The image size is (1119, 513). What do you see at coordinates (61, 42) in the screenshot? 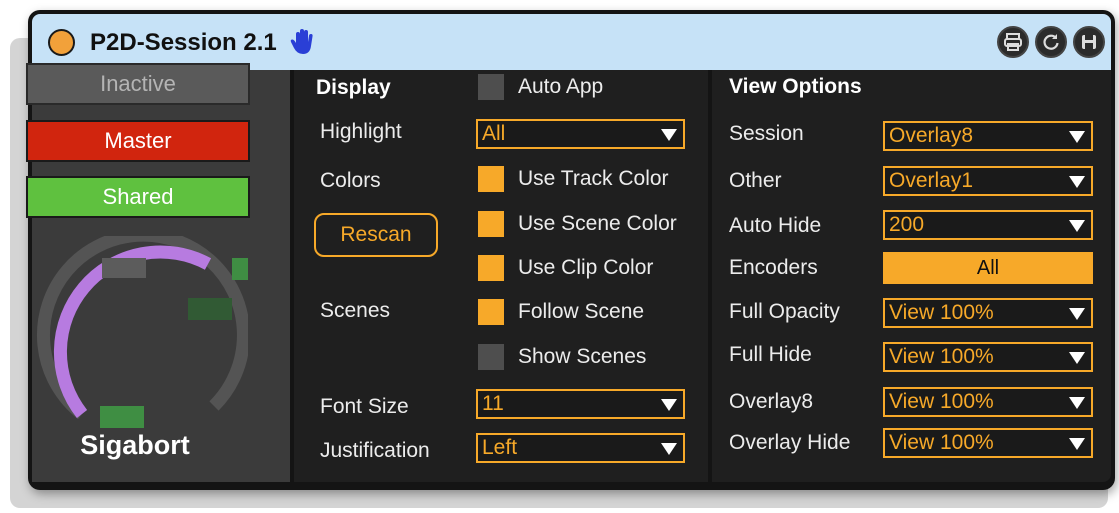
I see `device-activator-button` at bounding box center [61, 42].